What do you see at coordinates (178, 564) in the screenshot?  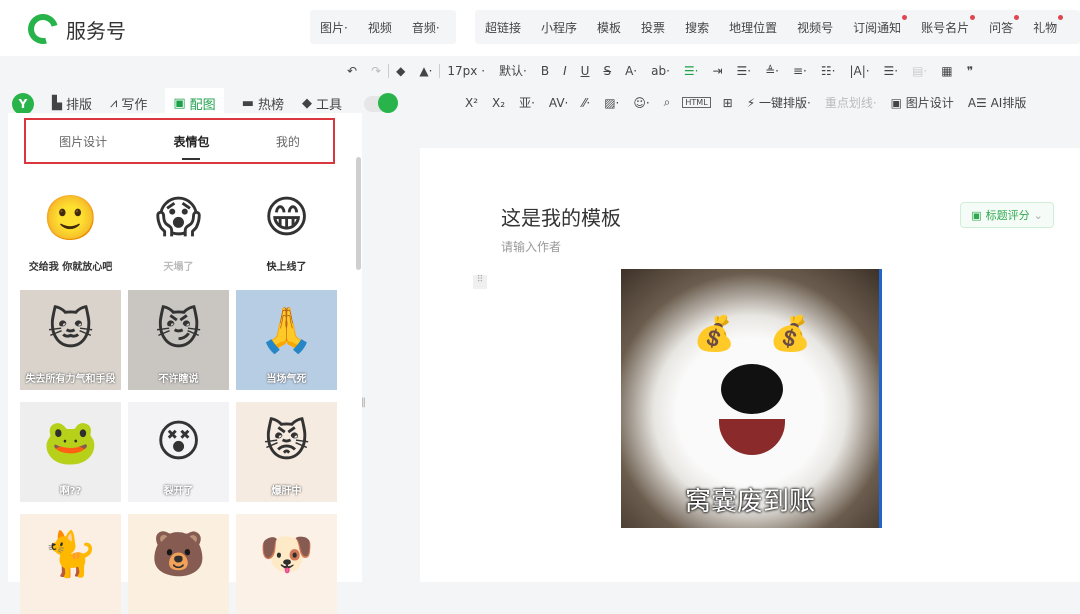 I see `sticker-item: 🐻` at bounding box center [178, 564].